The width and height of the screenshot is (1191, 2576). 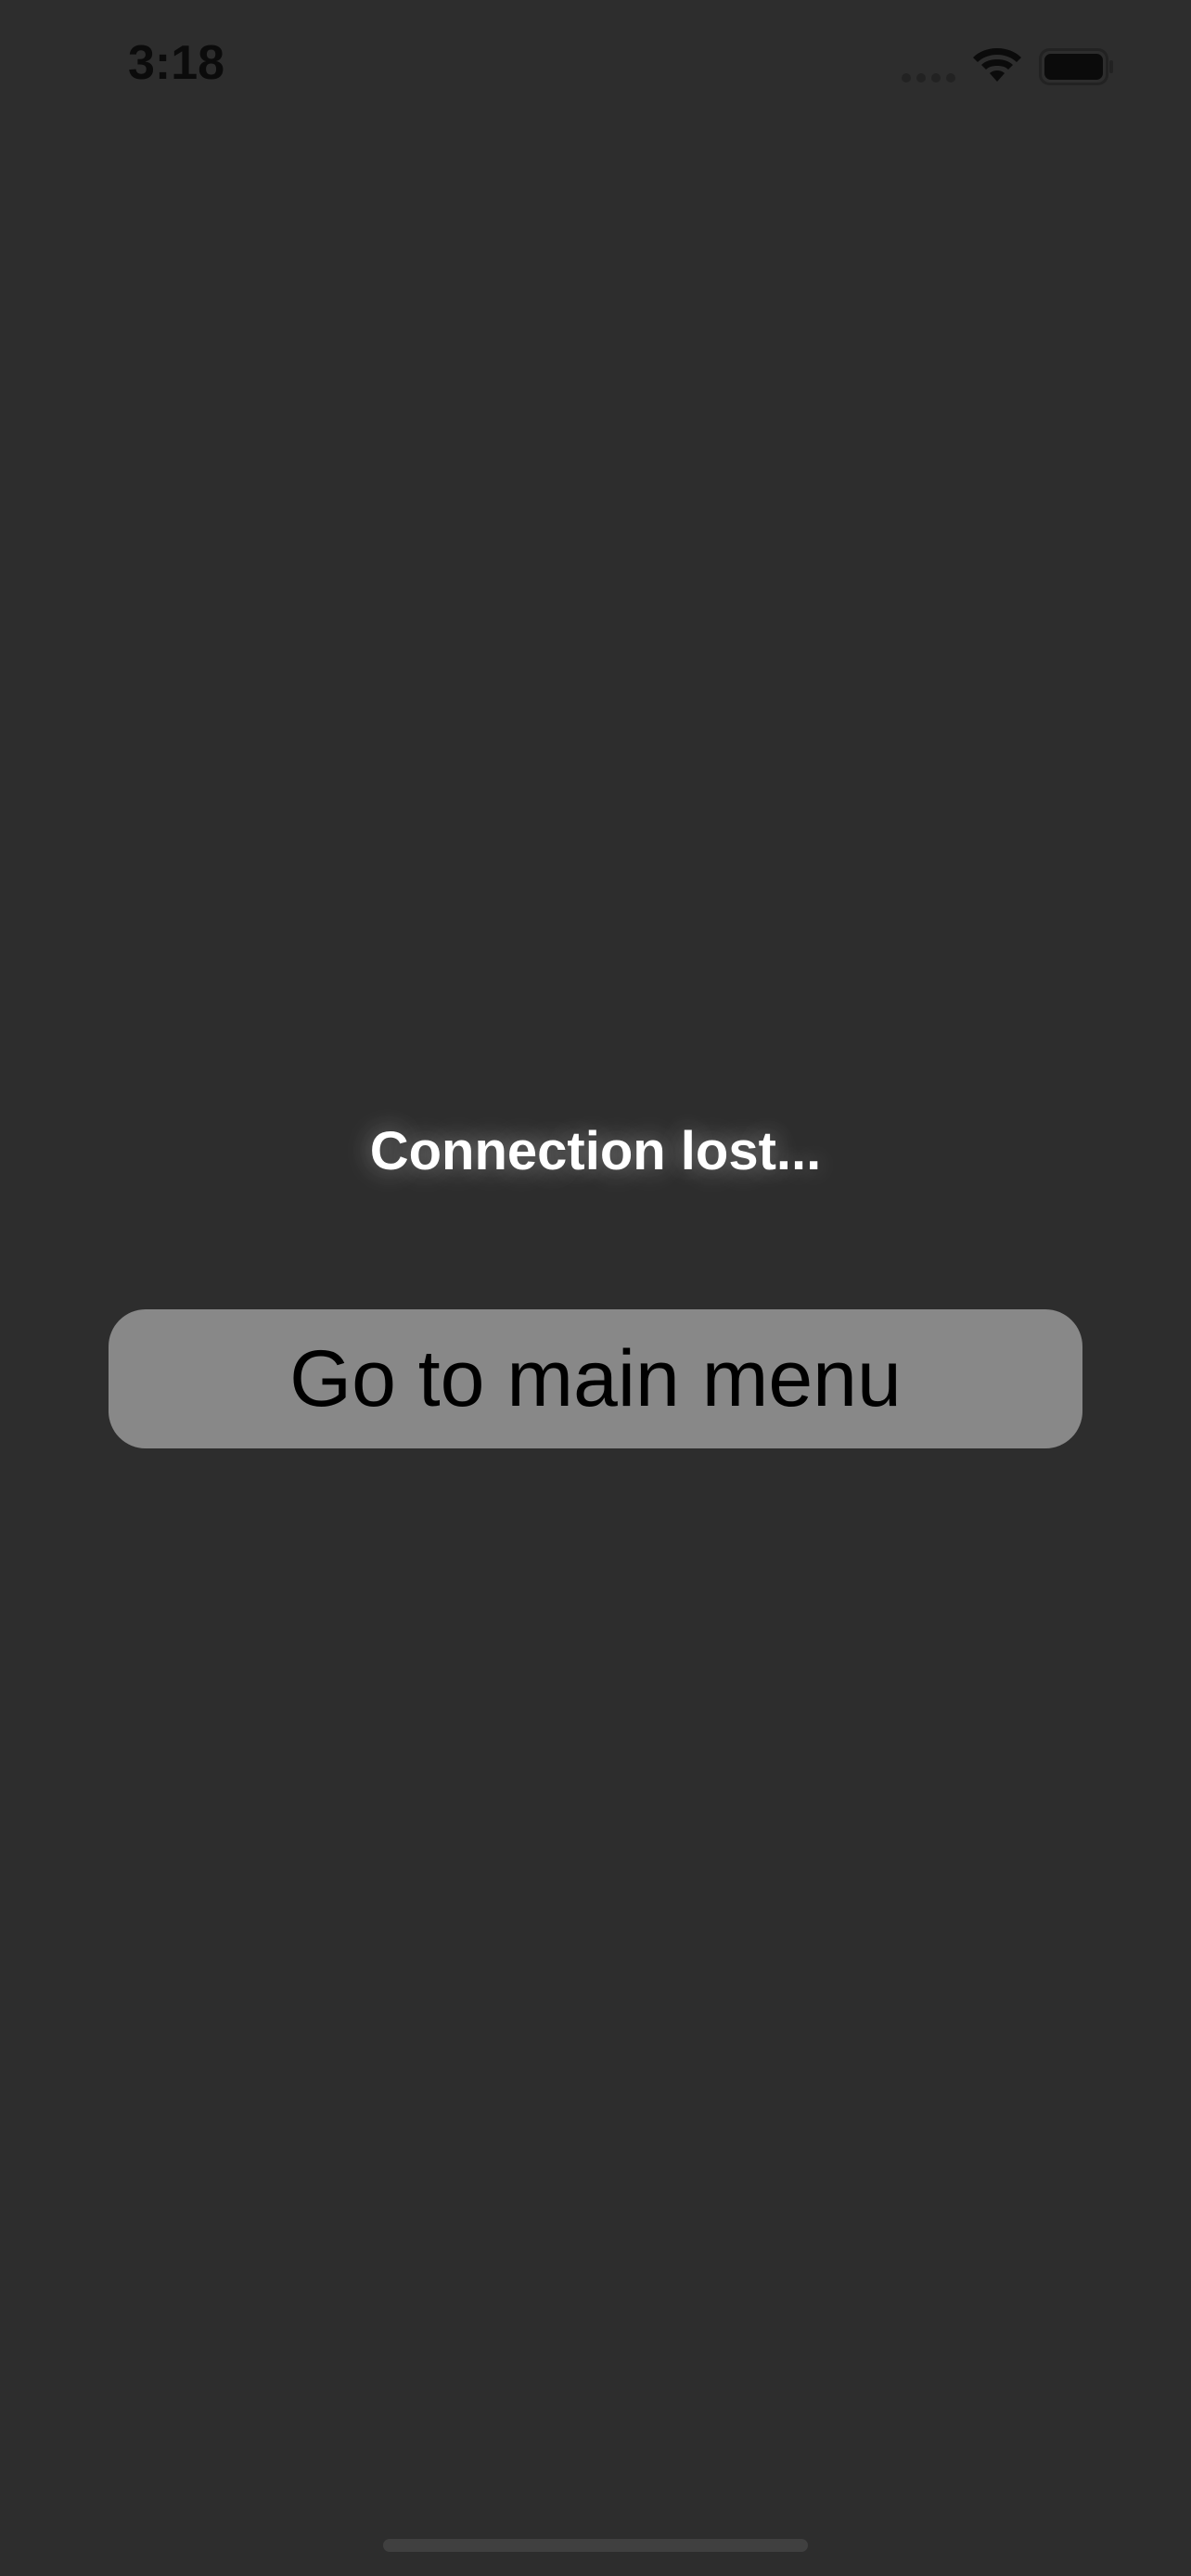 I want to click on go-to-main-menu-label: Go to main menu, so click(x=595, y=1378).